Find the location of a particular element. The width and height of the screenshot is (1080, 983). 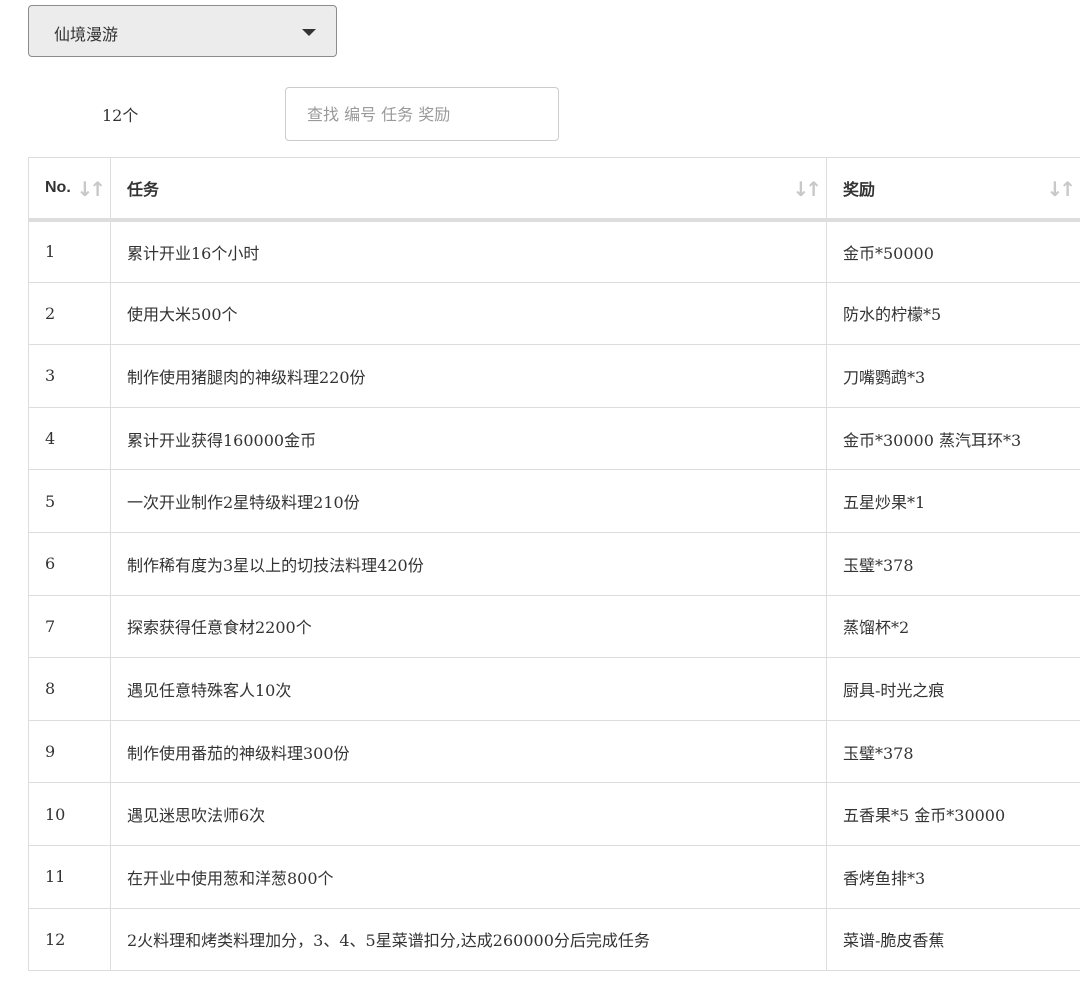

search-input is located at coordinates (422, 114).